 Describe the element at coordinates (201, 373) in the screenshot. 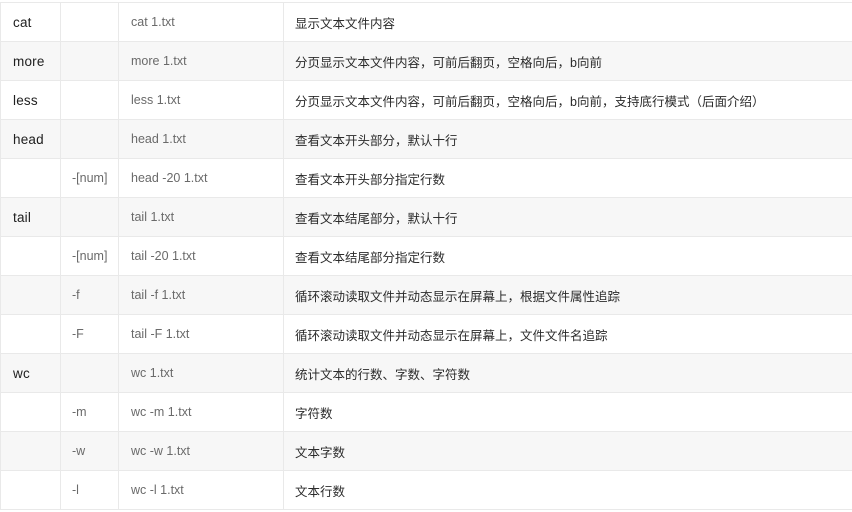

I see `cell-example: wc 1.txt` at that location.